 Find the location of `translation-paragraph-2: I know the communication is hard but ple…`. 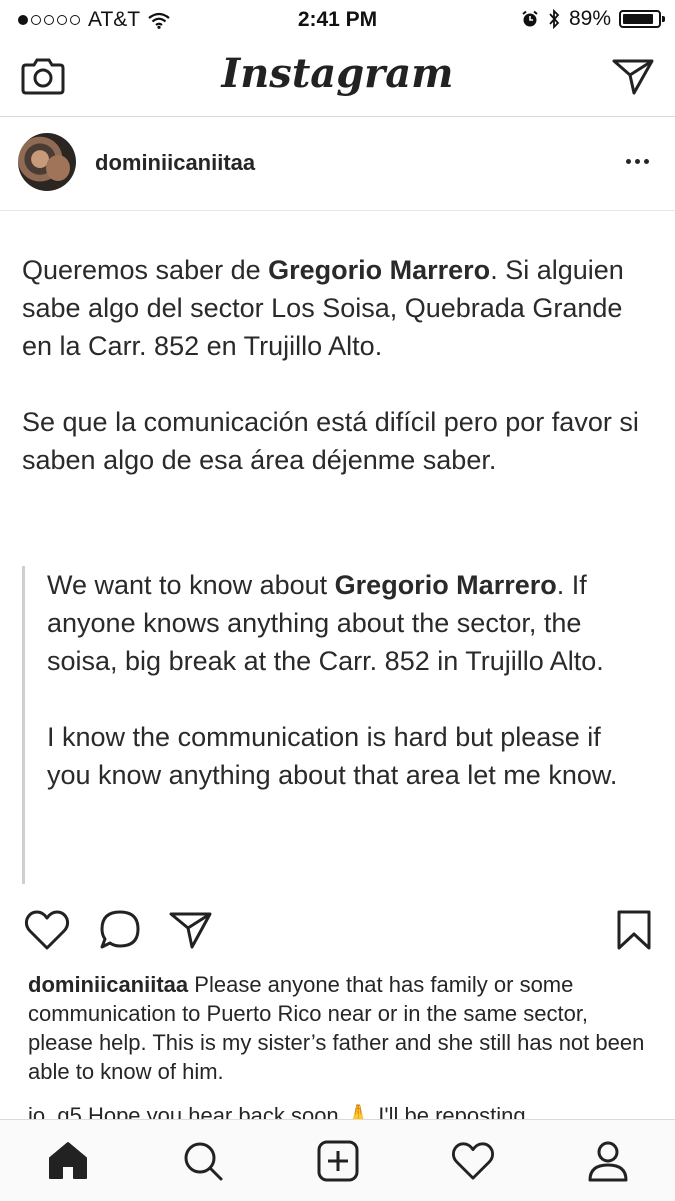

translation-paragraph-2: I know the communication is hard but ple… is located at coordinates (332, 756).